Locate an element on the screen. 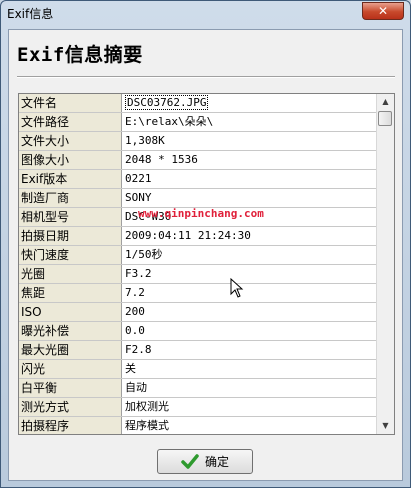  row-value: 2009:04:11 21:24:30 is located at coordinates (249, 236).